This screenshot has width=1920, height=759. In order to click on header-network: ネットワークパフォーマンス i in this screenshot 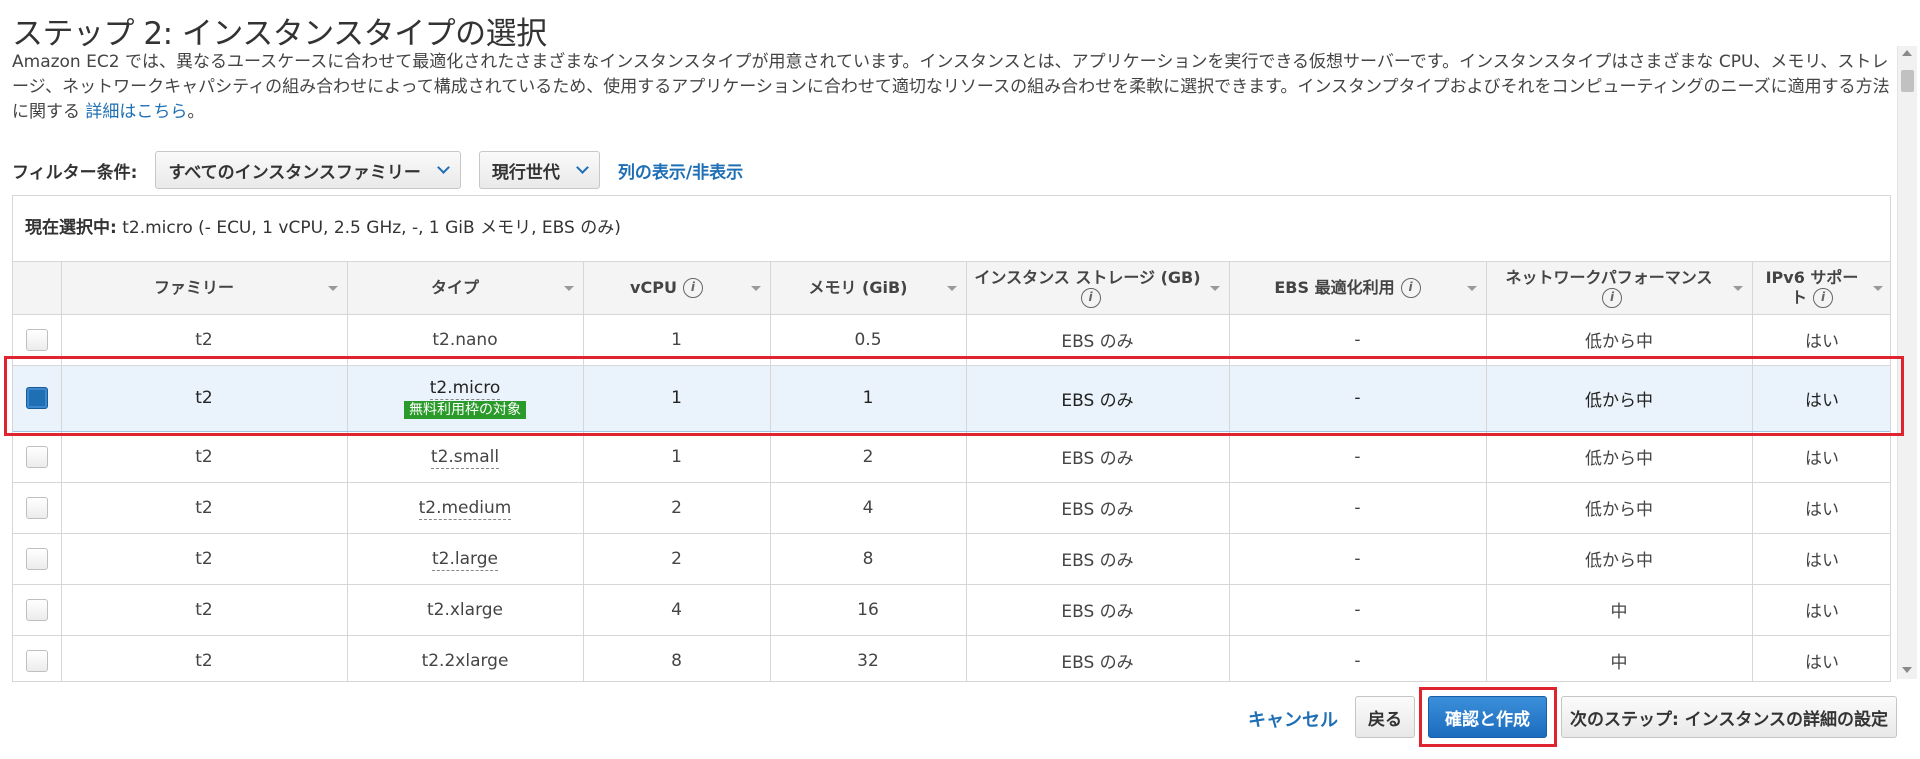, I will do `click(1619, 288)`.